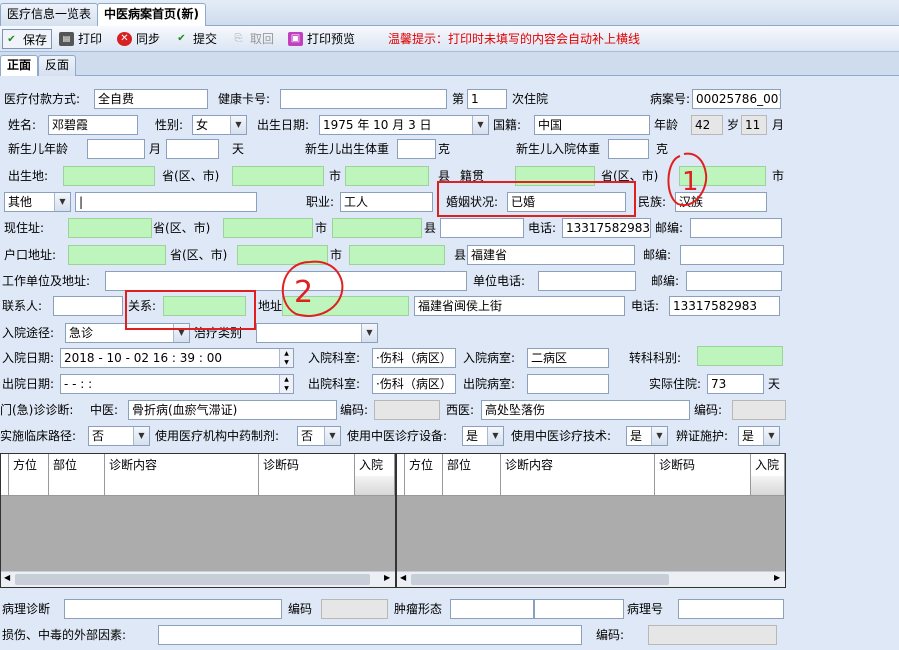  Describe the element at coordinates (151, 99) in the screenshot. I see `payment-method-field: 全自费` at that location.